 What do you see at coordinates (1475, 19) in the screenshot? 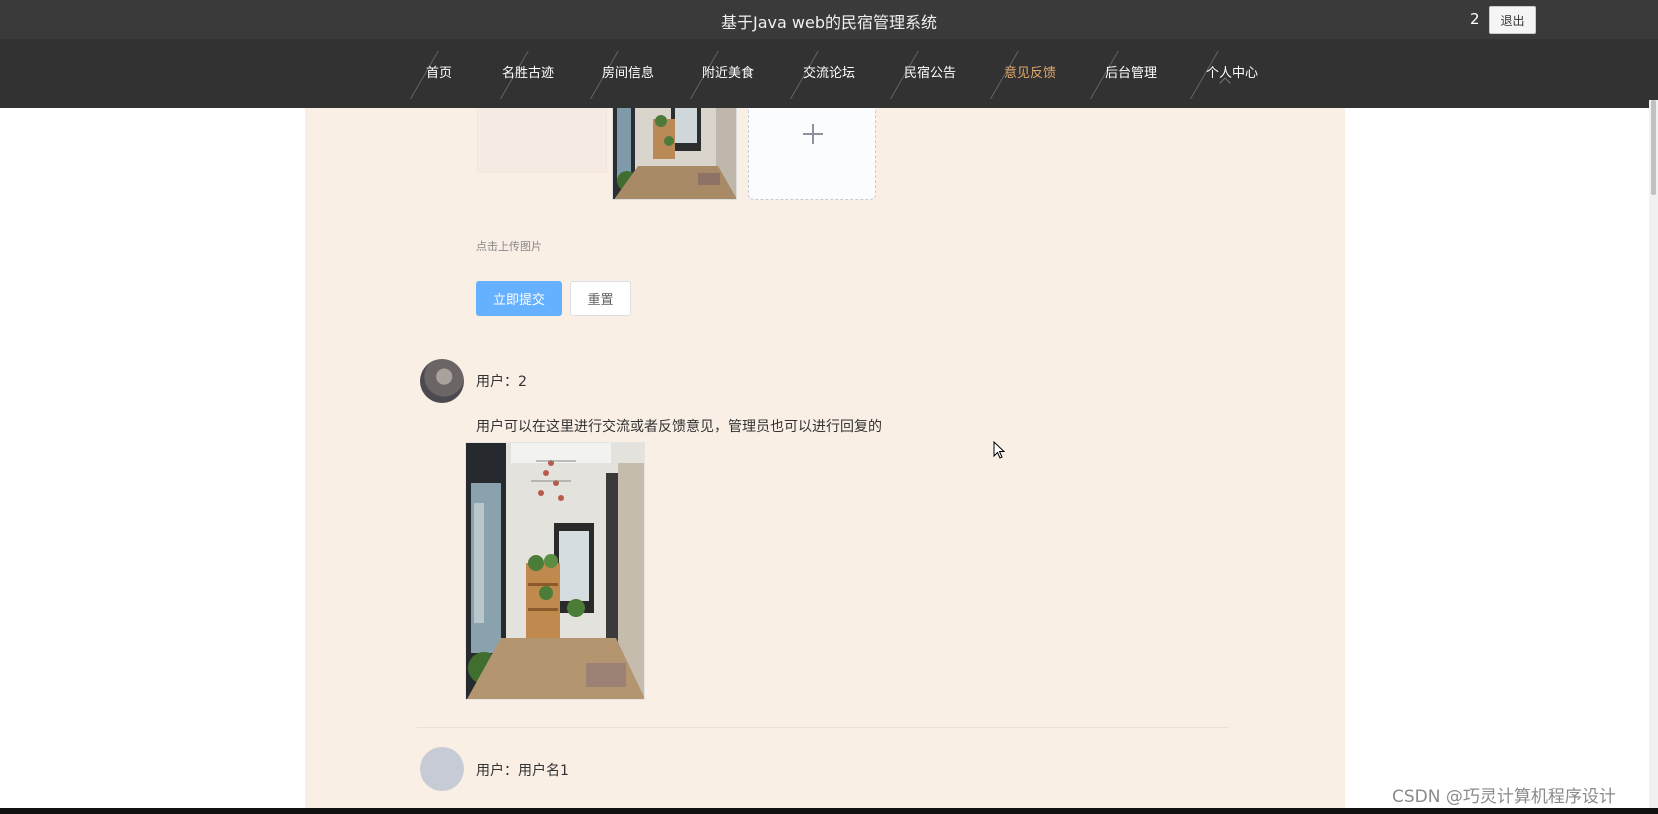
I see `current-user-id: 2` at bounding box center [1475, 19].